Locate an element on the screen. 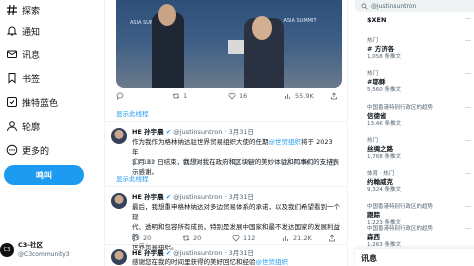  reply-button: 162 is located at coordinates (157, 162).